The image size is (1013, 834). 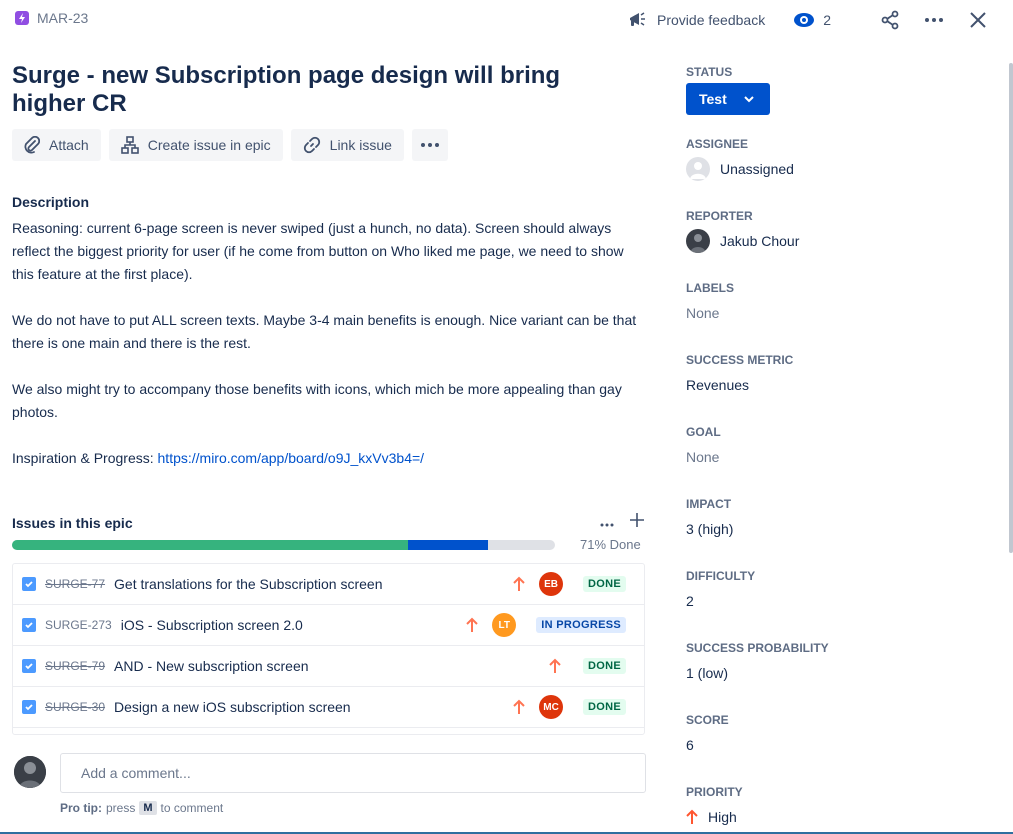 I want to click on watch-button: 2, so click(x=812, y=20).